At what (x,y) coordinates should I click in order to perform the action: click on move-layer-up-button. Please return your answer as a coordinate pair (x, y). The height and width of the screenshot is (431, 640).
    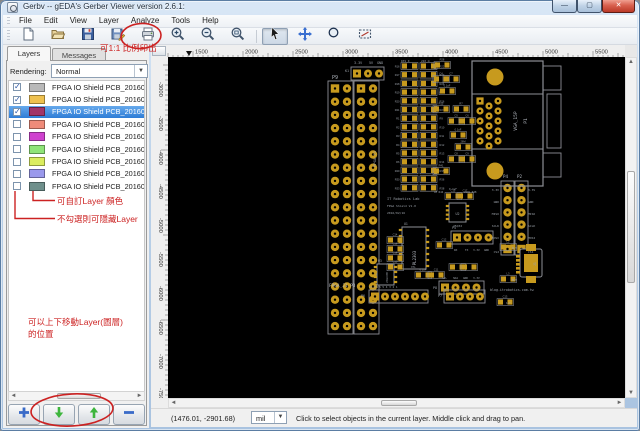
    Looking at the image, I should click on (94, 414).